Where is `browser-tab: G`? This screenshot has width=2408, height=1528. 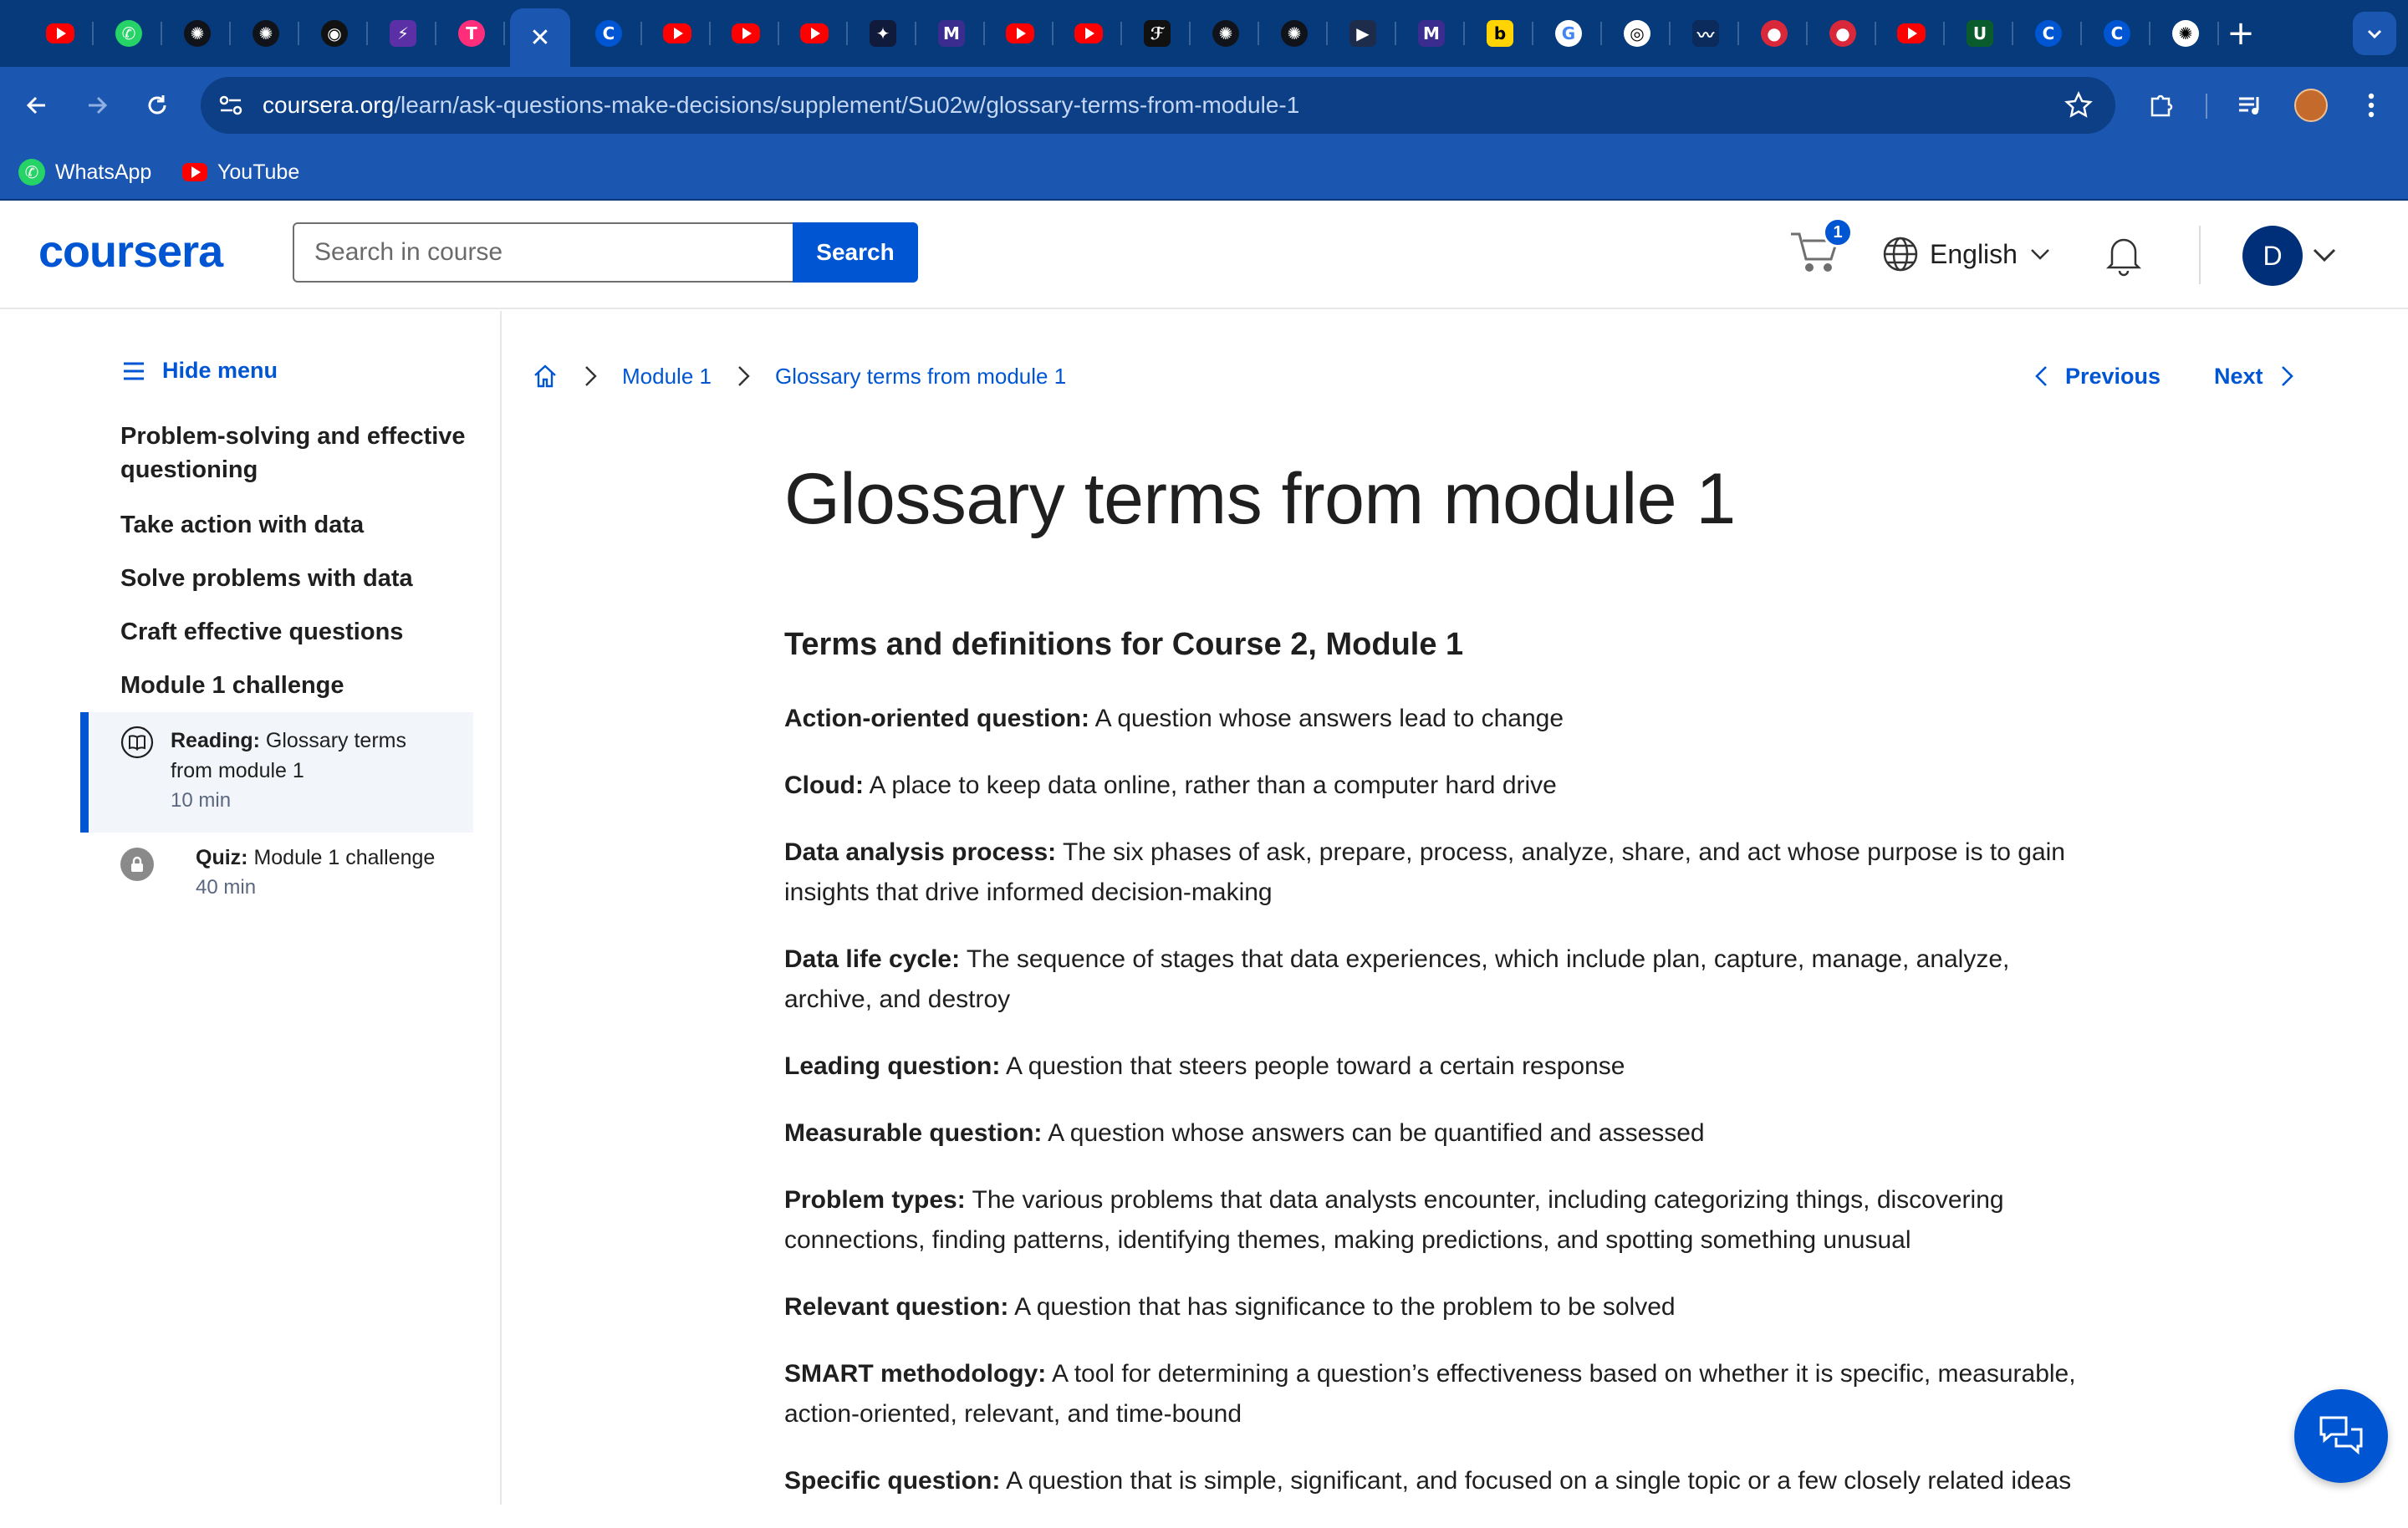 browser-tab: G is located at coordinates (1575, 33).